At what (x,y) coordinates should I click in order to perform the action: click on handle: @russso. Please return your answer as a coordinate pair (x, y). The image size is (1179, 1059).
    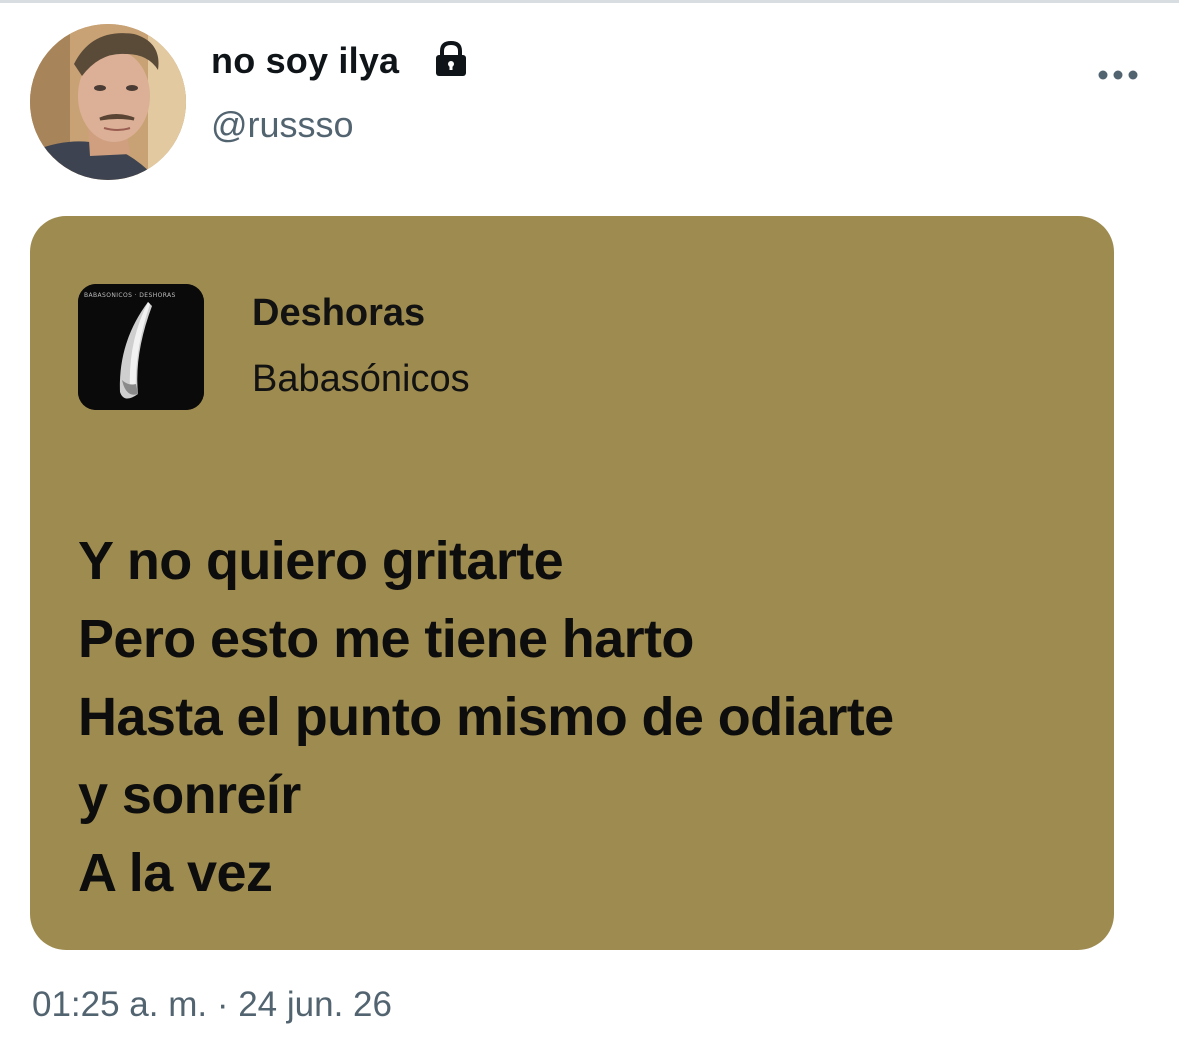
    Looking at the image, I should click on (282, 125).